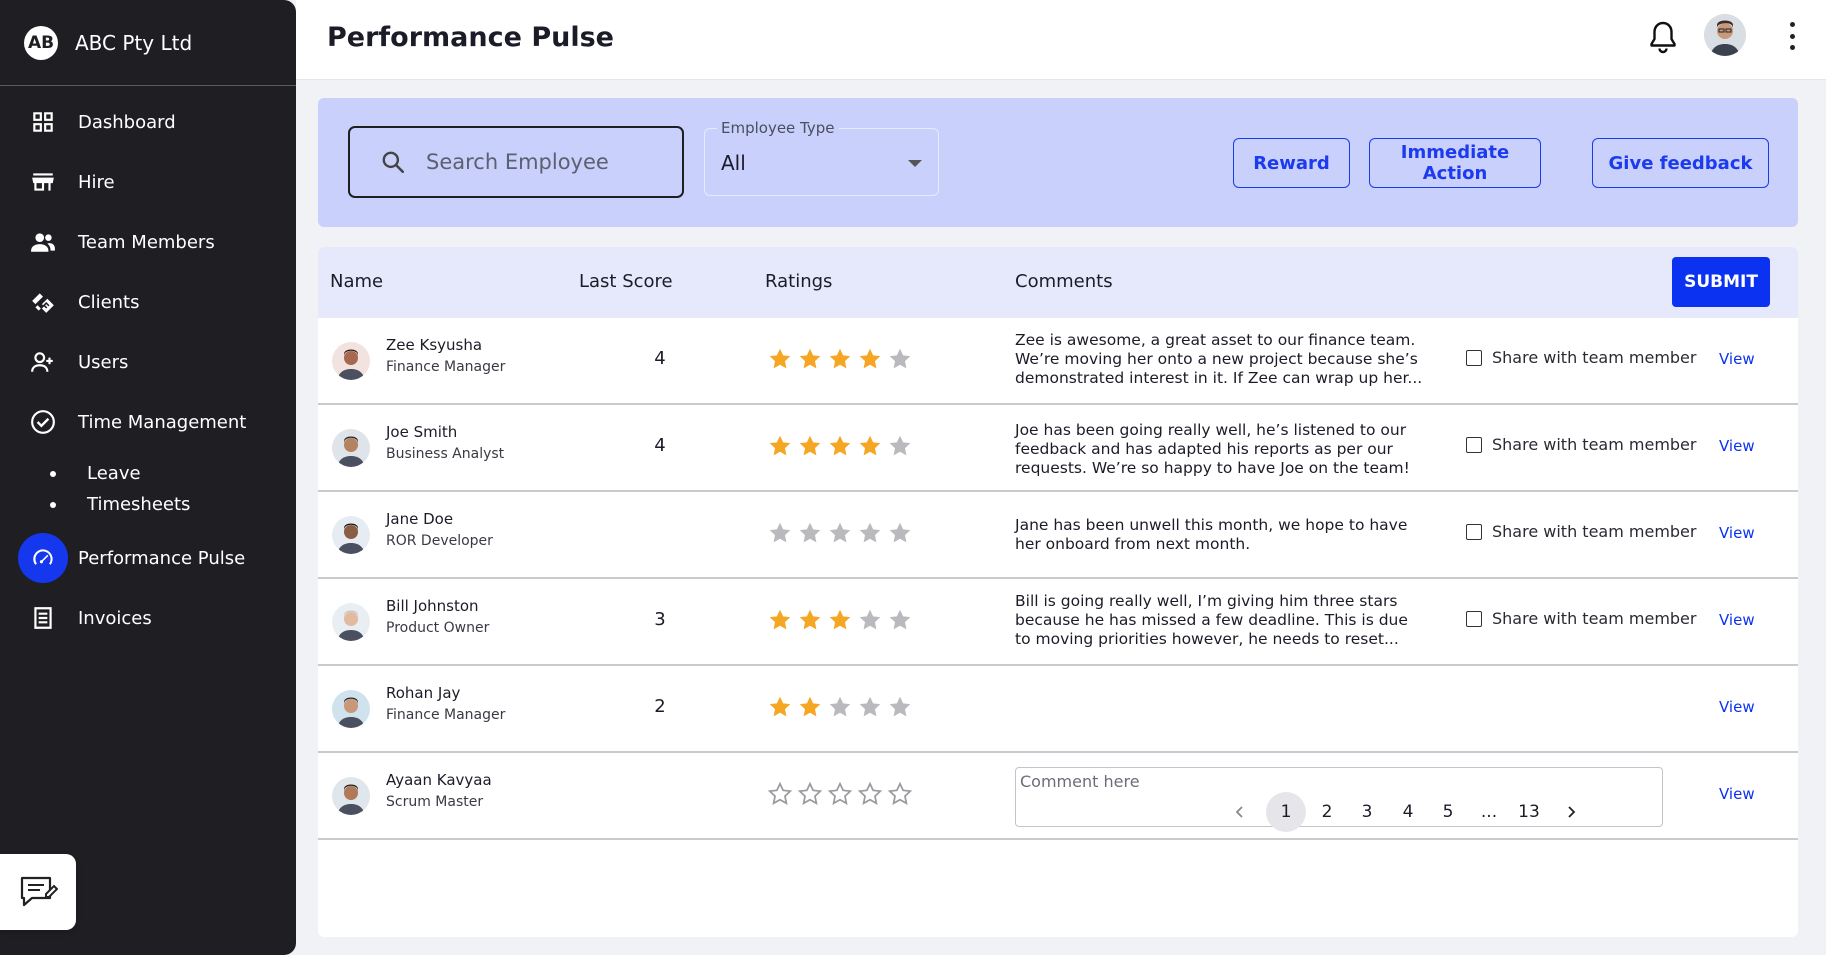 This screenshot has height=955, width=1826. I want to click on page-number: 4, so click(1408, 812).